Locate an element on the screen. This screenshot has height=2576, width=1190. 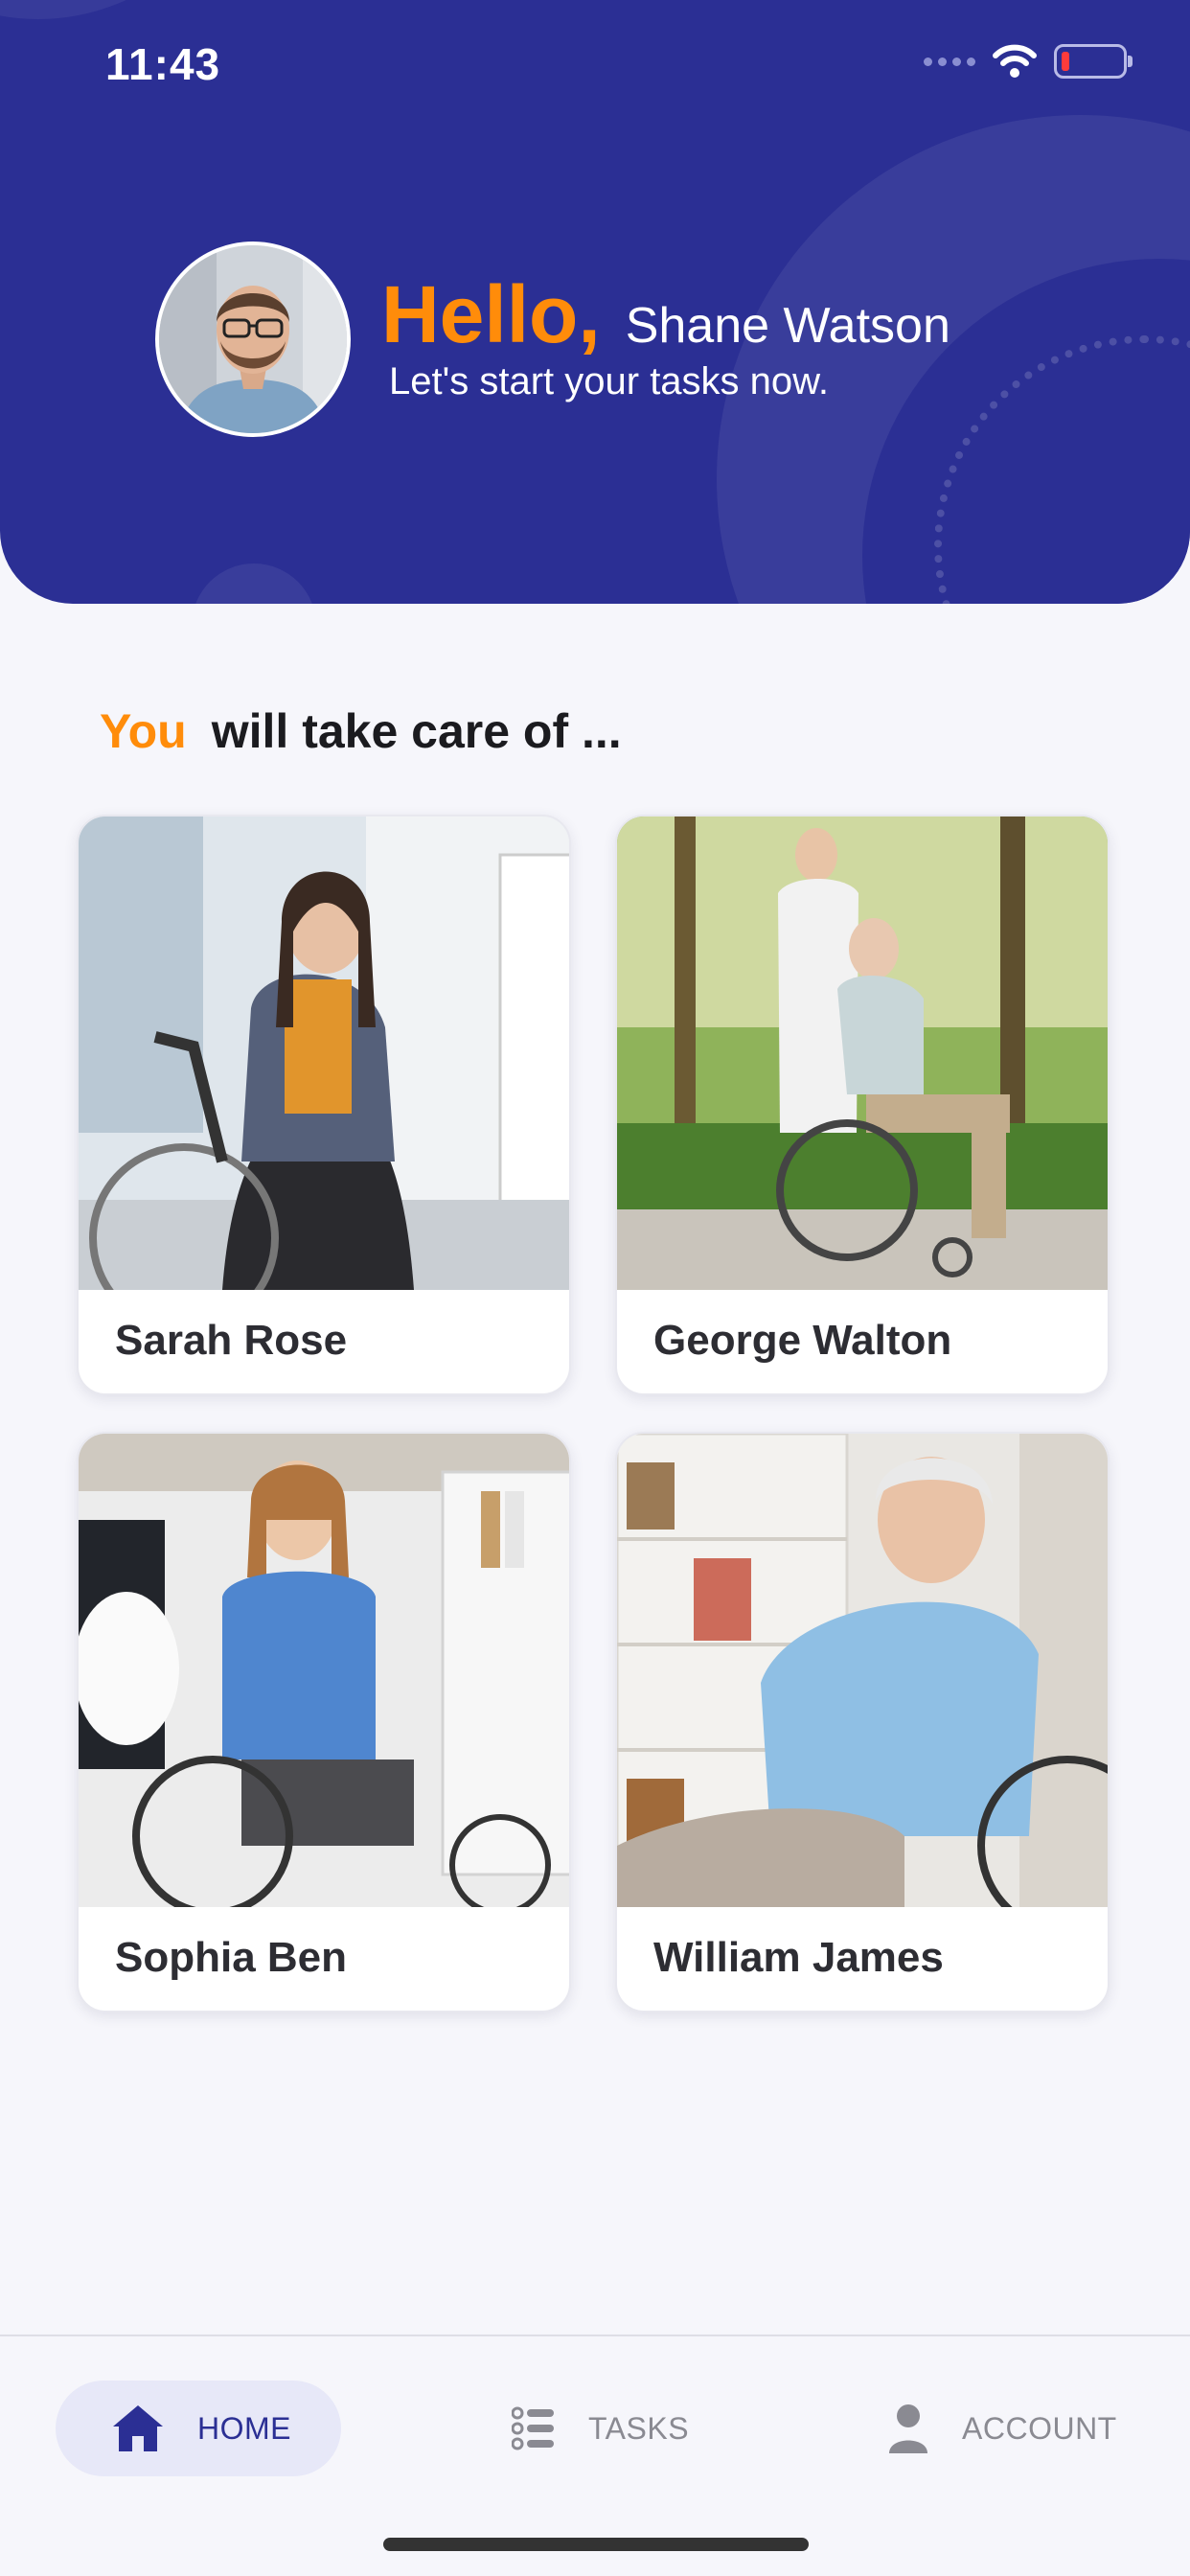
user-avatar is located at coordinates (253, 339).